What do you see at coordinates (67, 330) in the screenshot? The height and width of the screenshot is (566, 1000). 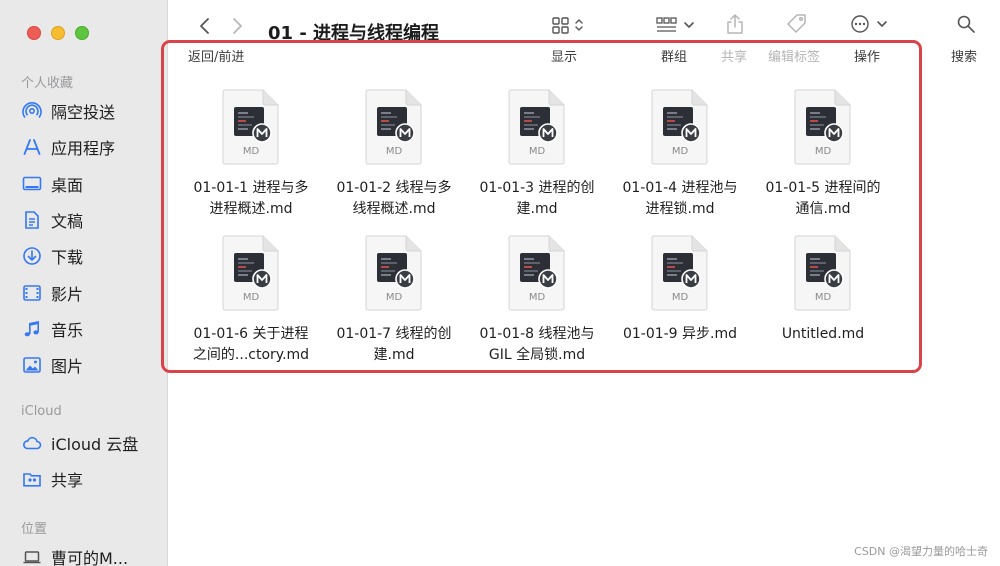 I see `sidebar-item-label: 音乐` at bounding box center [67, 330].